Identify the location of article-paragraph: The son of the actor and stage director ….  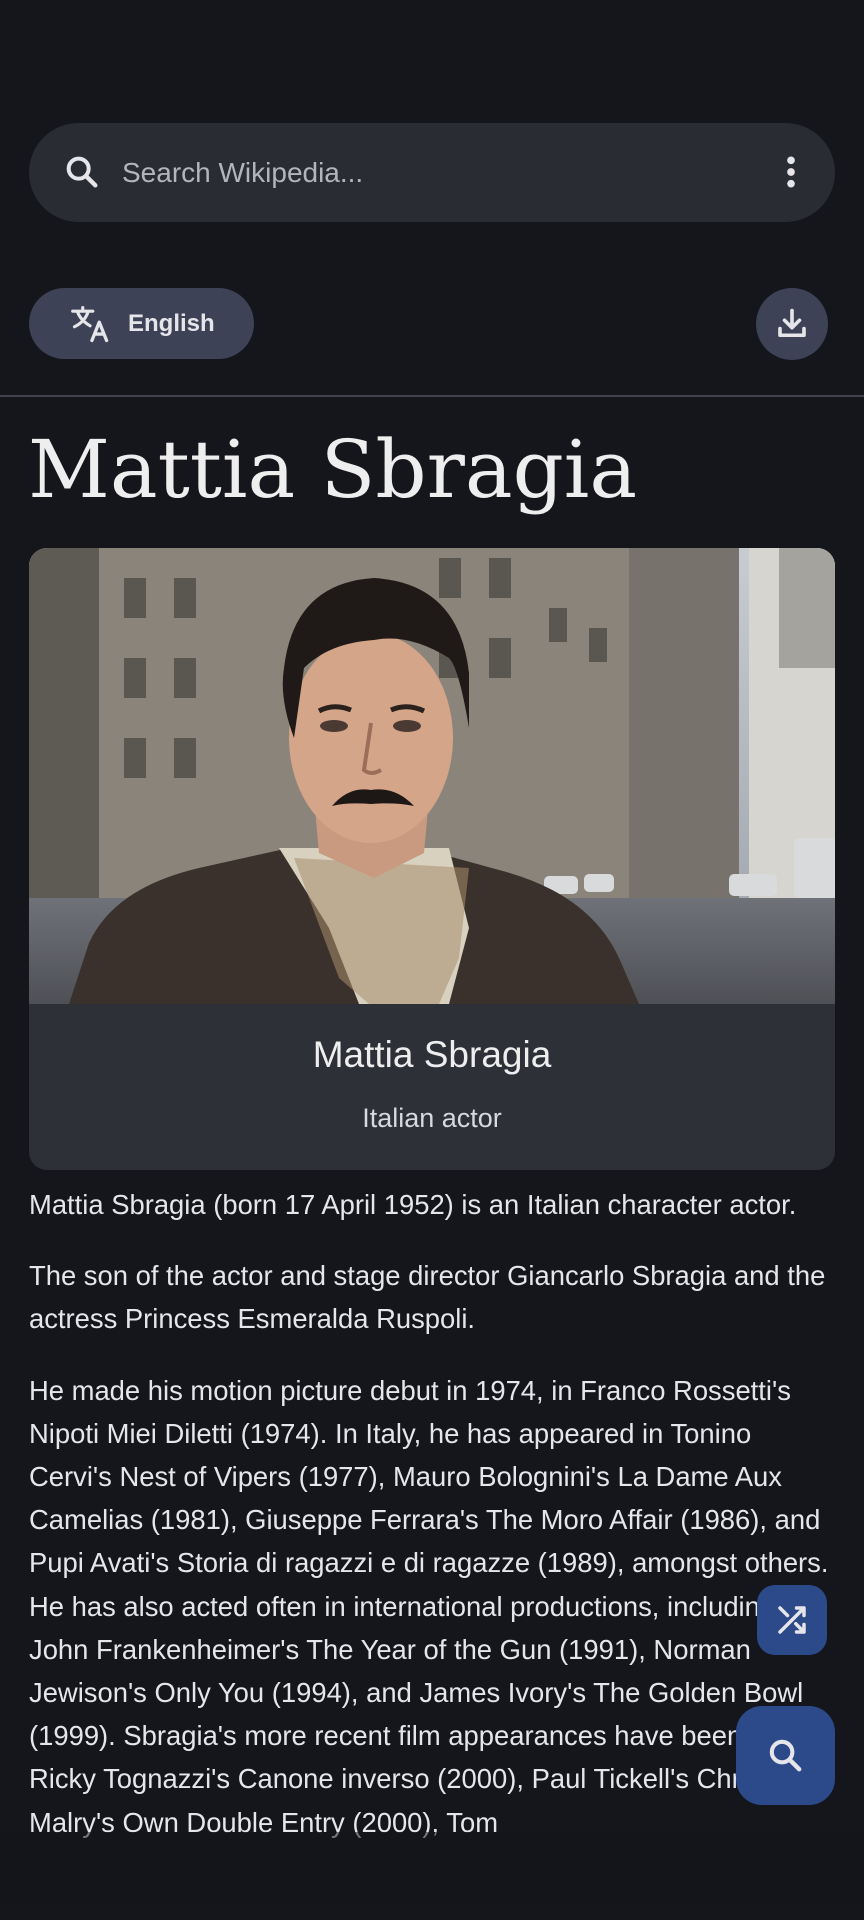
(427, 1297).